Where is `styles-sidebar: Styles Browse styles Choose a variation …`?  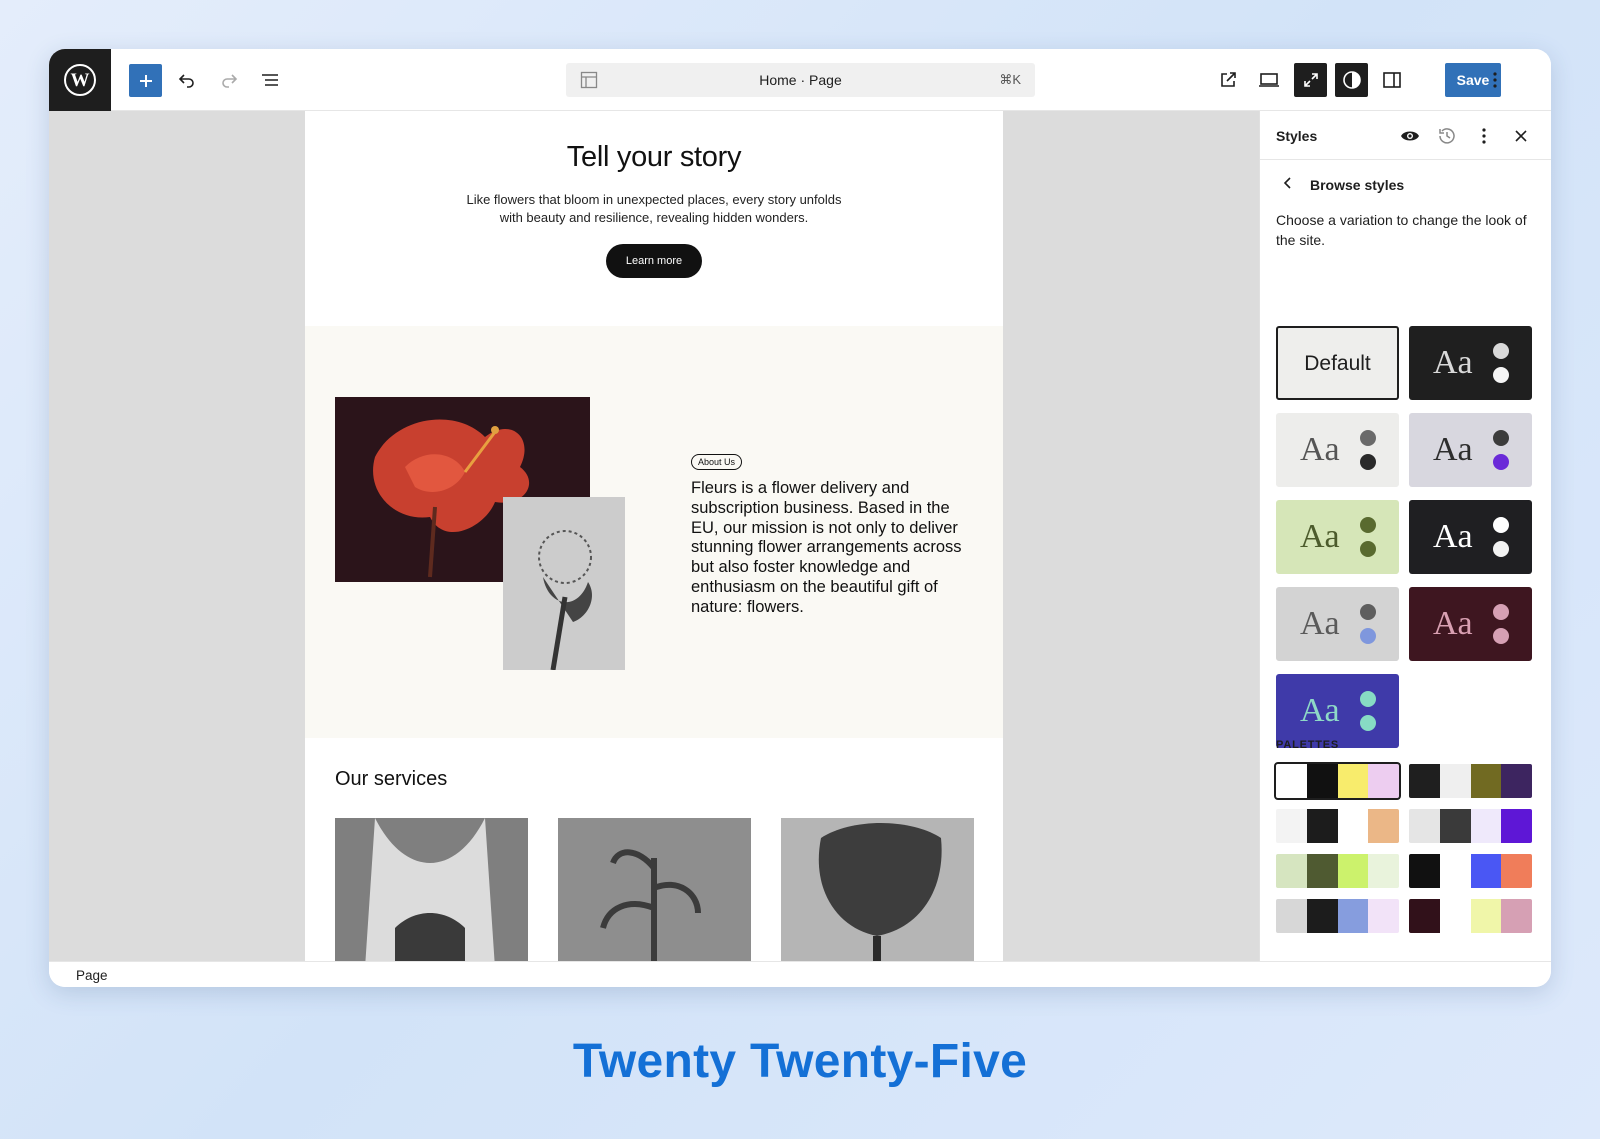 styles-sidebar: Styles Browse styles Choose a variation … is located at coordinates (1405, 536).